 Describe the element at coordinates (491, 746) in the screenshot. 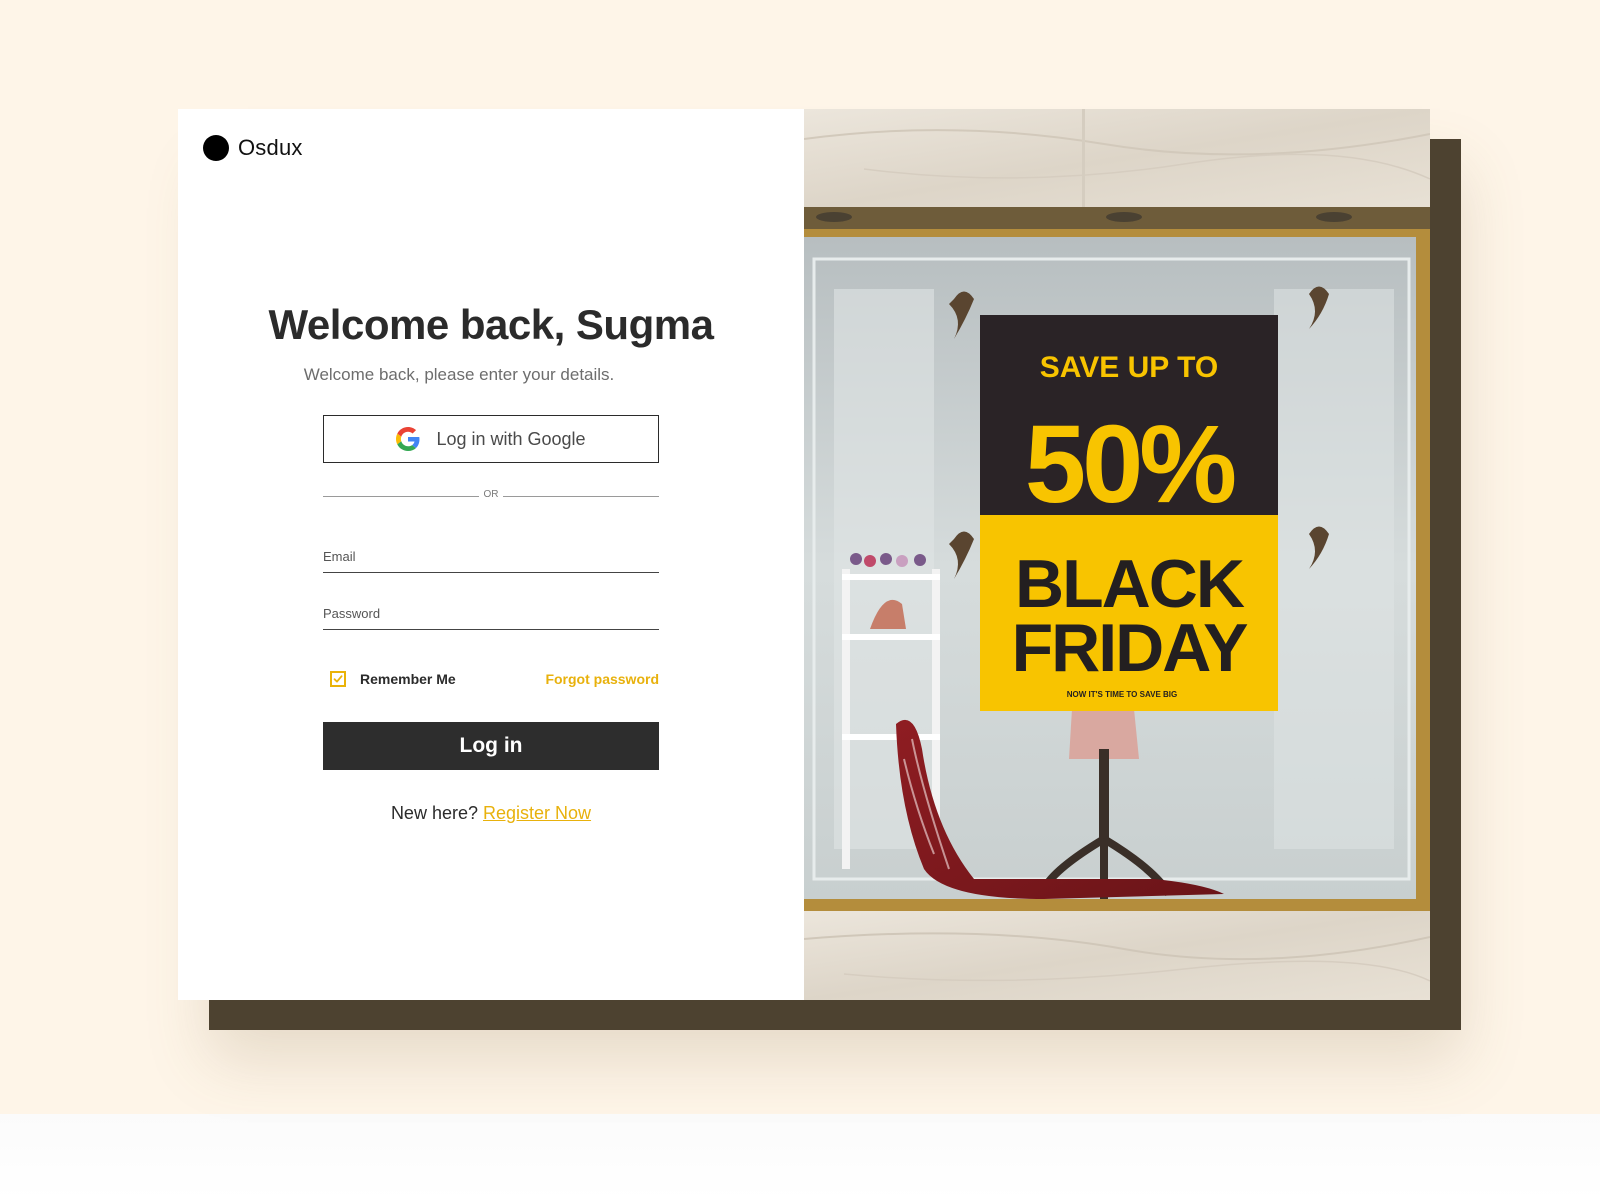

I see `login-button: Log in` at that location.